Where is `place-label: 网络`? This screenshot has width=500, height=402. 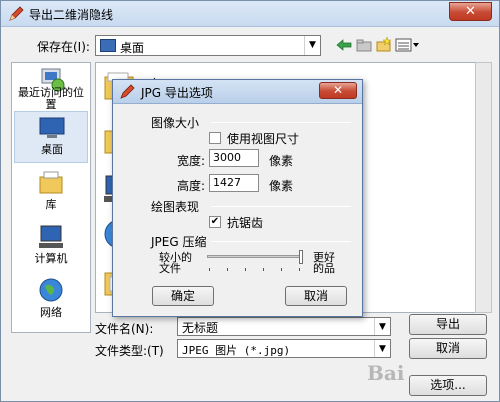
place-label: 网络 is located at coordinates (51, 312).